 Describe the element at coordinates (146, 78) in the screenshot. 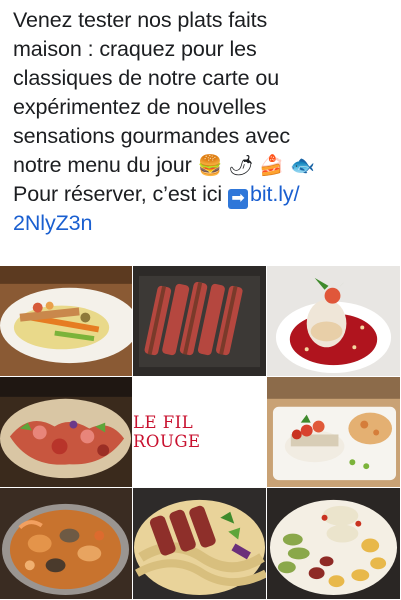

I see `post-line: classiques de notre carte ou` at that location.